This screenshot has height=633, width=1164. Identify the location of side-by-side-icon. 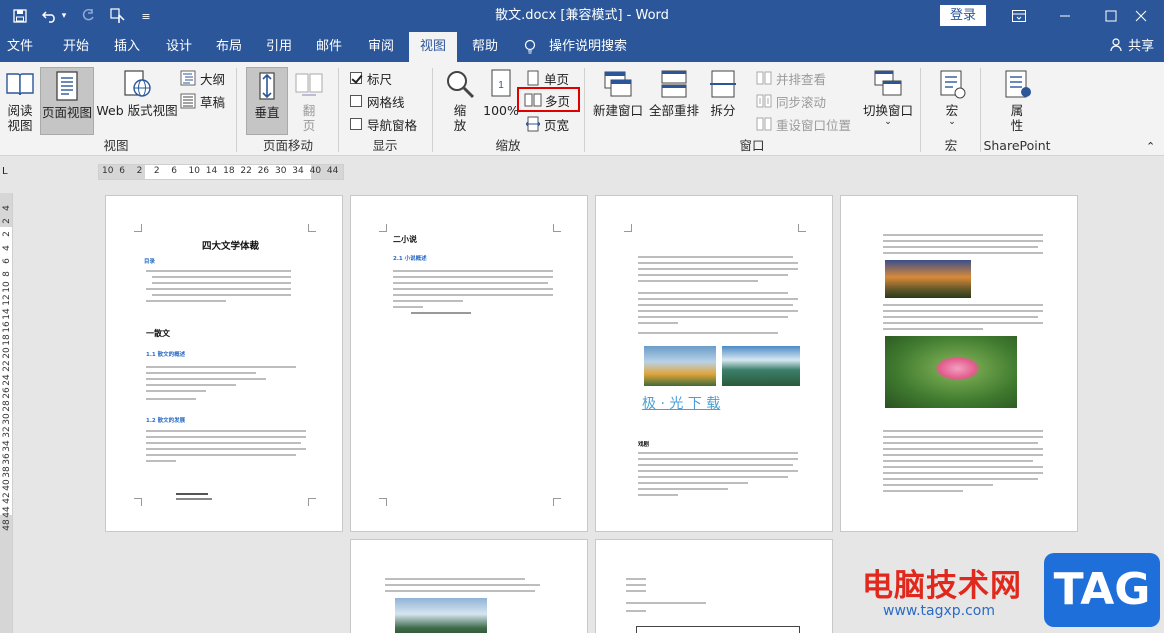
(764, 78).